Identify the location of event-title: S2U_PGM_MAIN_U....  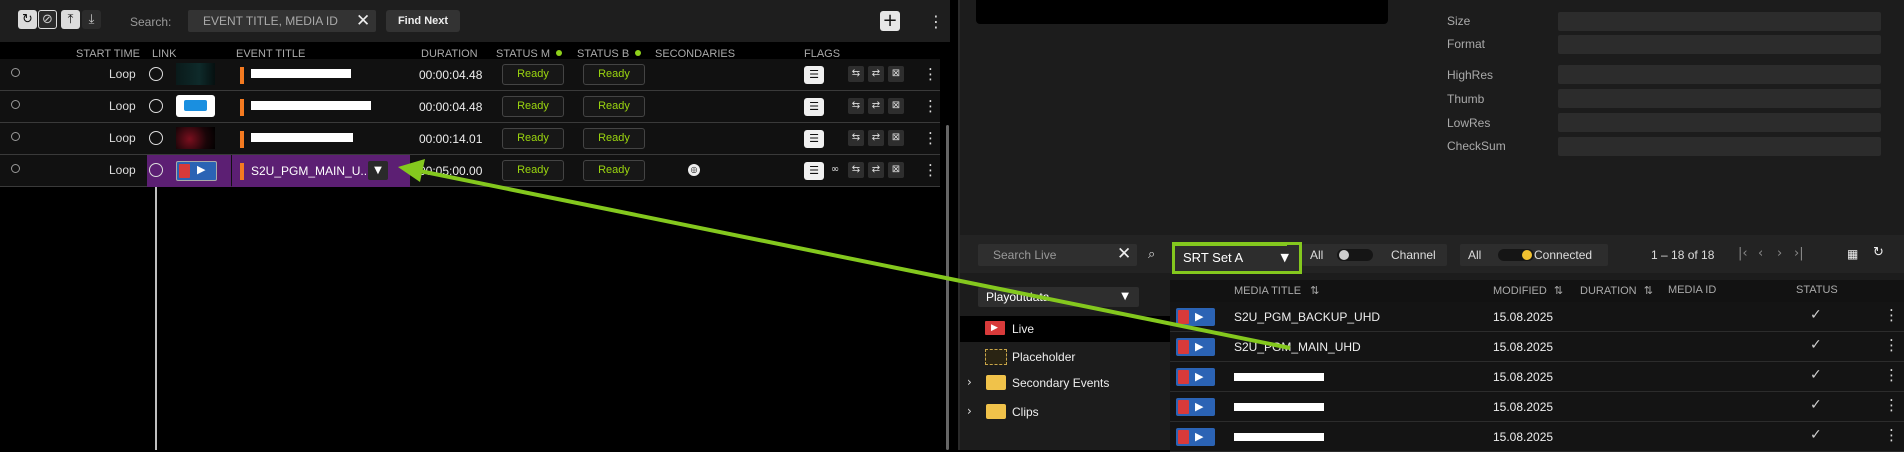
(311, 171).